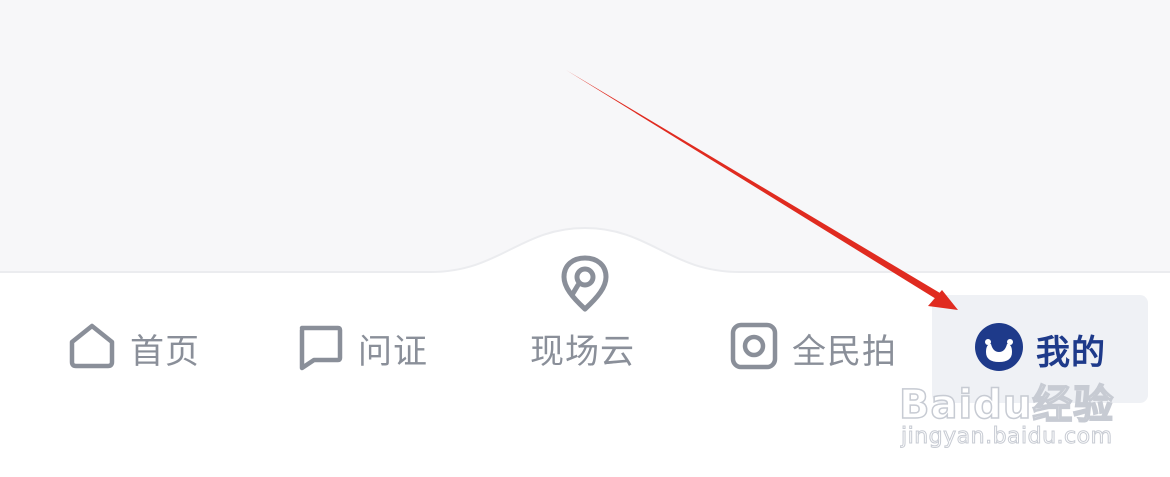 The width and height of the screenshot is (1170, 477). Describe the element at coordinates (844, 351) in the screenshot. I see `tab-shoot-label: 全民拍` at that location.